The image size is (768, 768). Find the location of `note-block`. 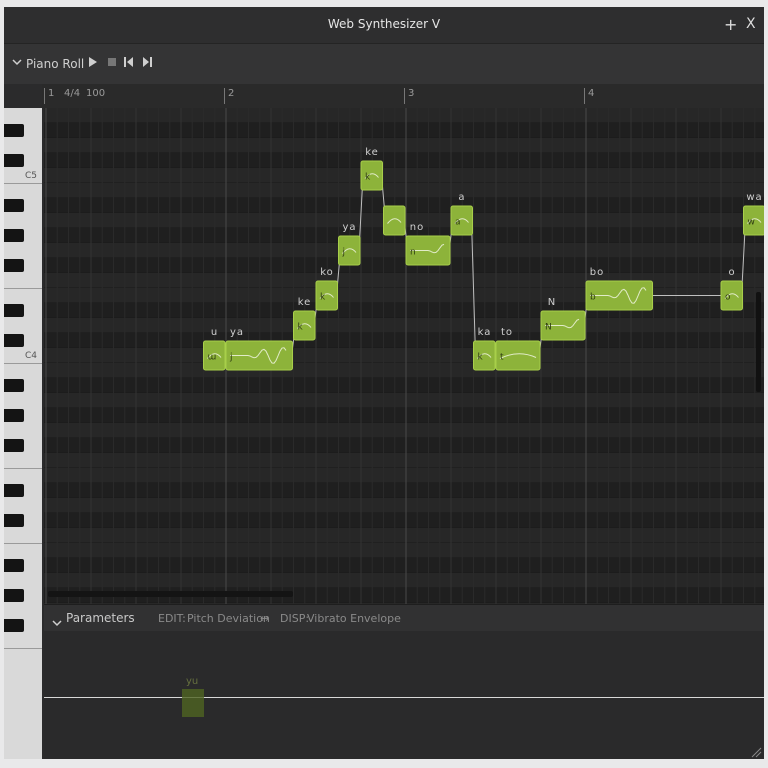

note-block is located at coordinates (394, 220).